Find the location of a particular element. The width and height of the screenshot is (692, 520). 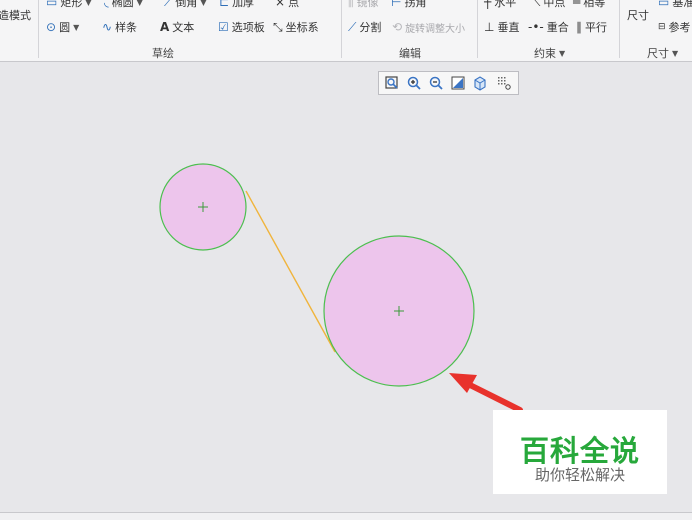

midpoint-icon: ⟍ is located at coordinates (536, 4).